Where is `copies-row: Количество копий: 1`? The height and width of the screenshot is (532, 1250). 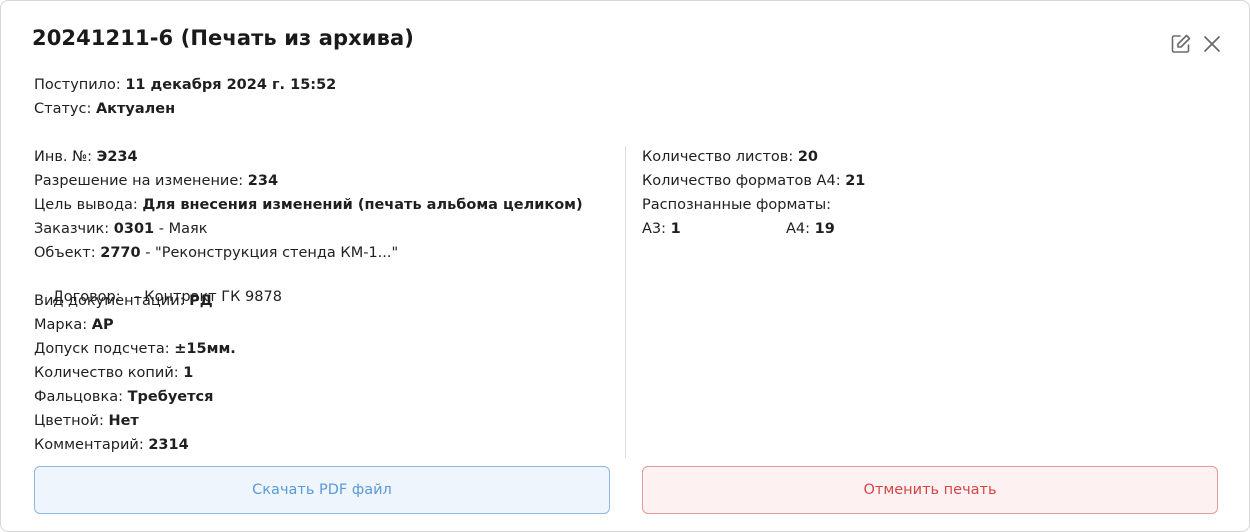 copies-row: Количество копий: 1 is located at coordinates (113, 373).